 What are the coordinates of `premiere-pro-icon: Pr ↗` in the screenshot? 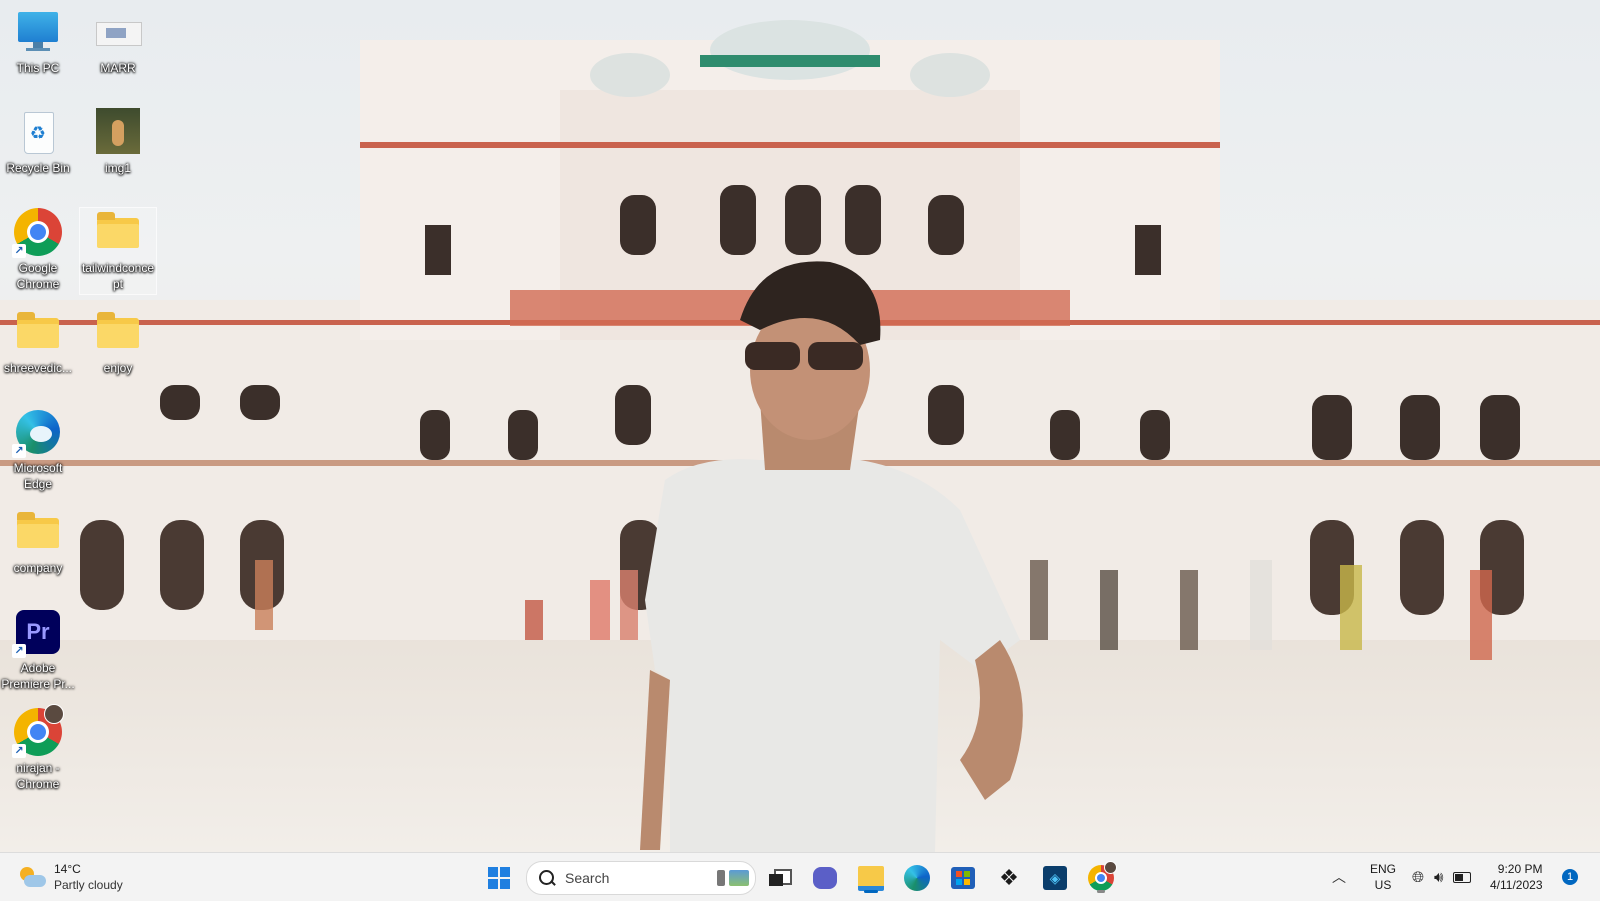 It's located at (37, 633).